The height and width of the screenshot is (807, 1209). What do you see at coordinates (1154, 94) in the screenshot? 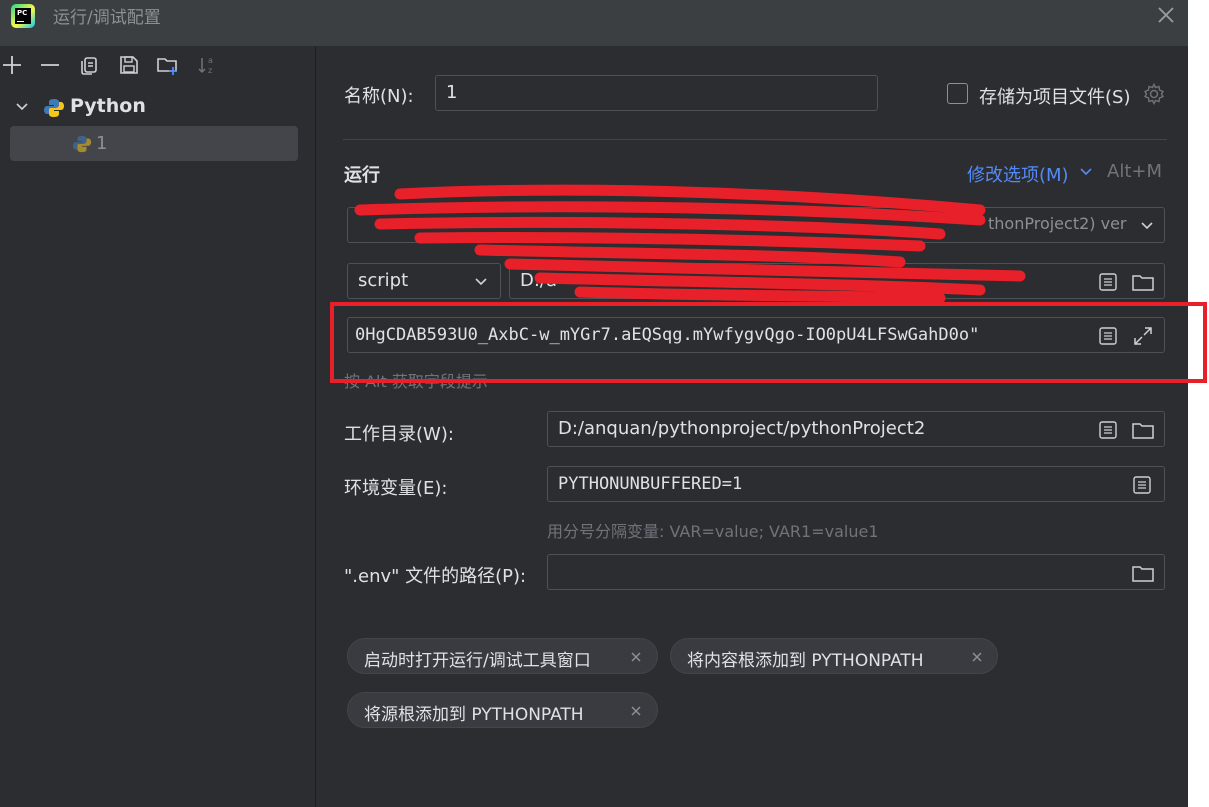
I see `gear-icon` at bounding box center [1154, 94].